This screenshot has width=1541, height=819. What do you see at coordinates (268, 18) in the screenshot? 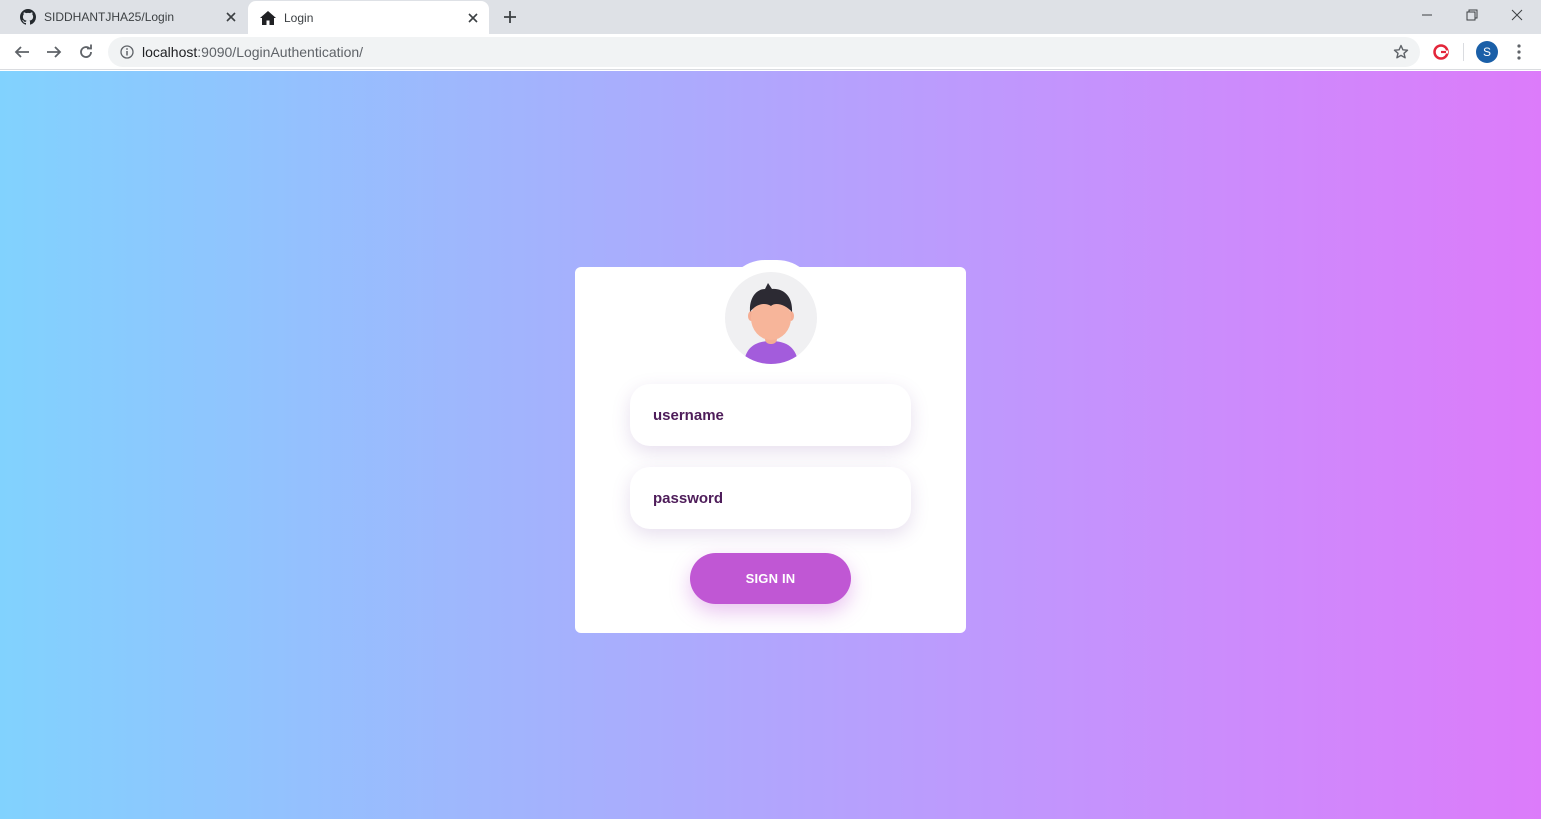
I see `home-icon` at bounding box center [268, 18].